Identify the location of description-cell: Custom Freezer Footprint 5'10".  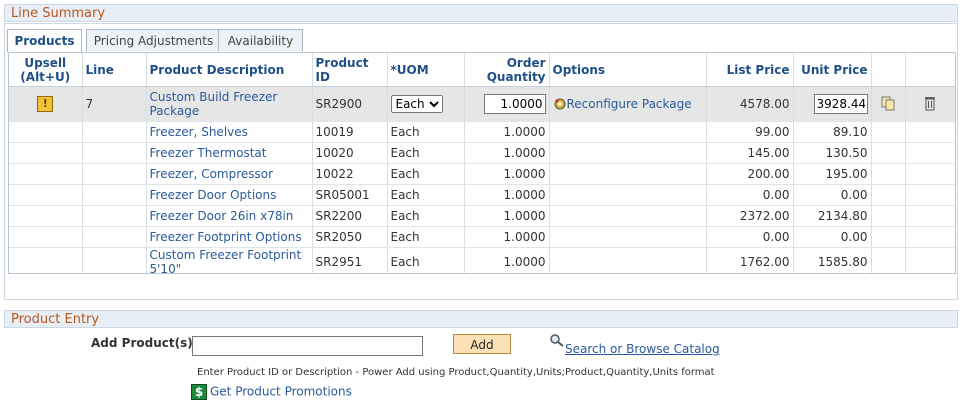
(229, 260).